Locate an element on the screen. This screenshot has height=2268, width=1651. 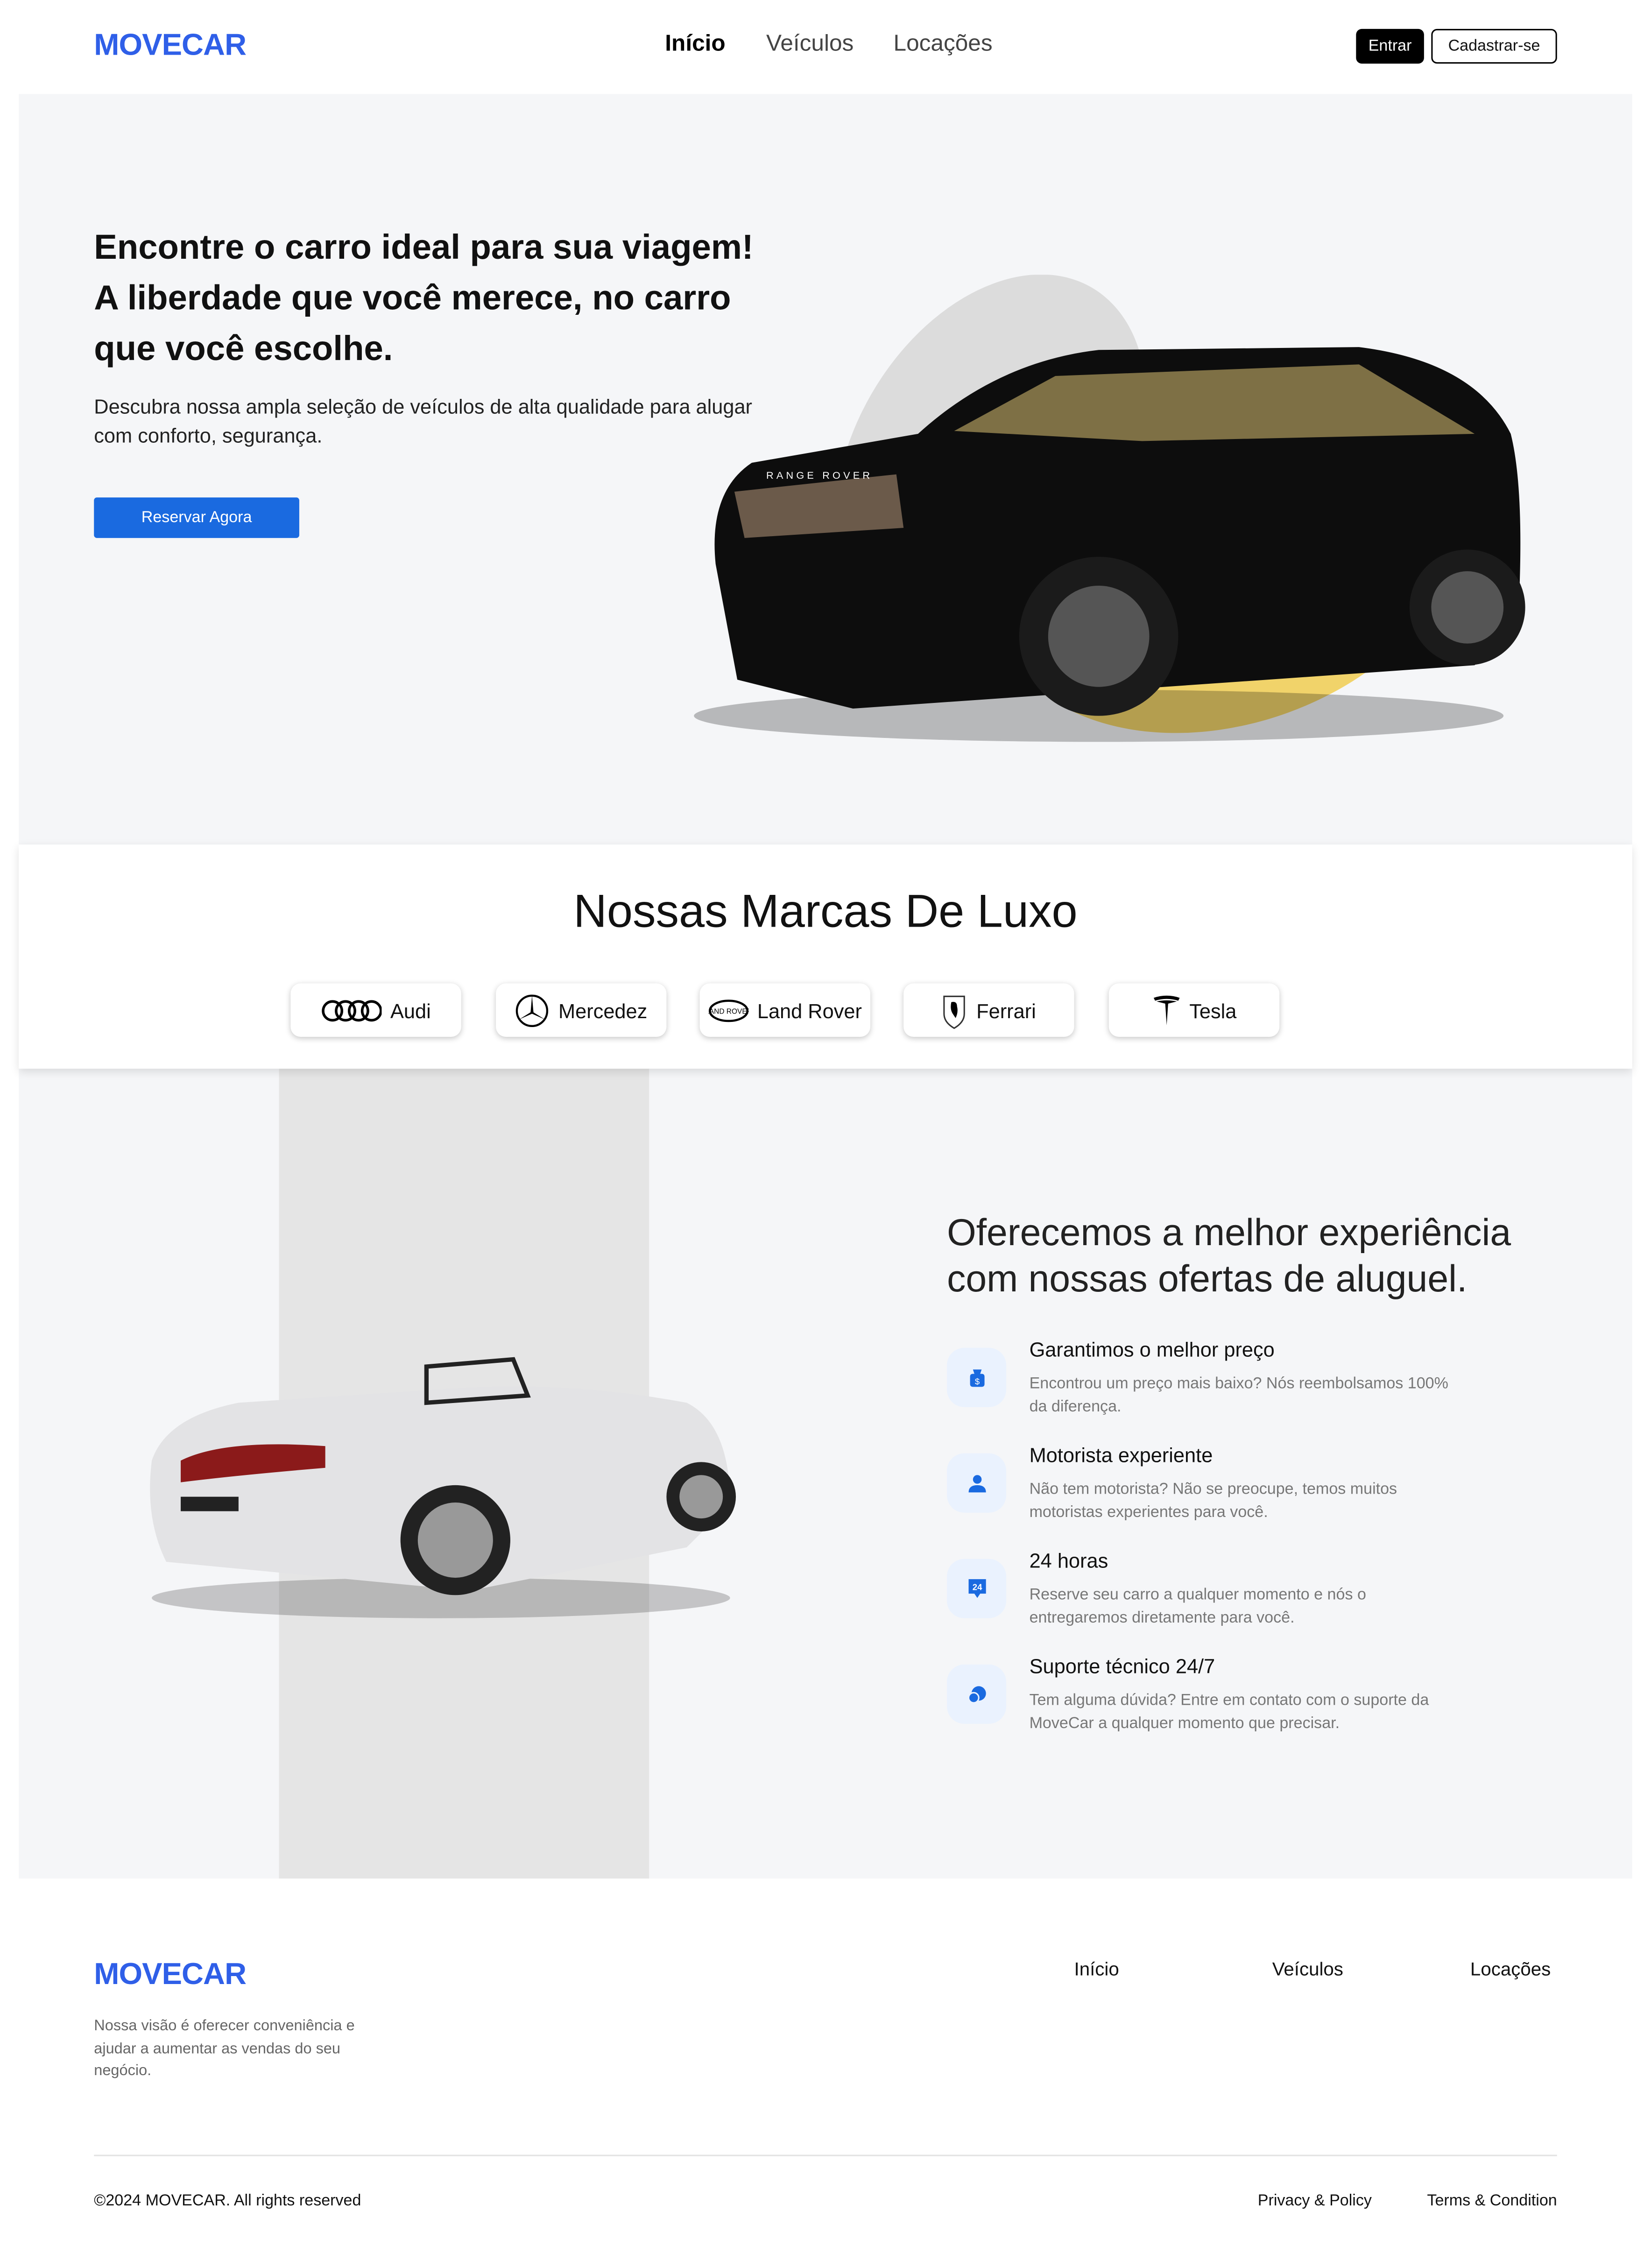
footer-link-locacoes: Locações is located at coordinates (1511, 1969).